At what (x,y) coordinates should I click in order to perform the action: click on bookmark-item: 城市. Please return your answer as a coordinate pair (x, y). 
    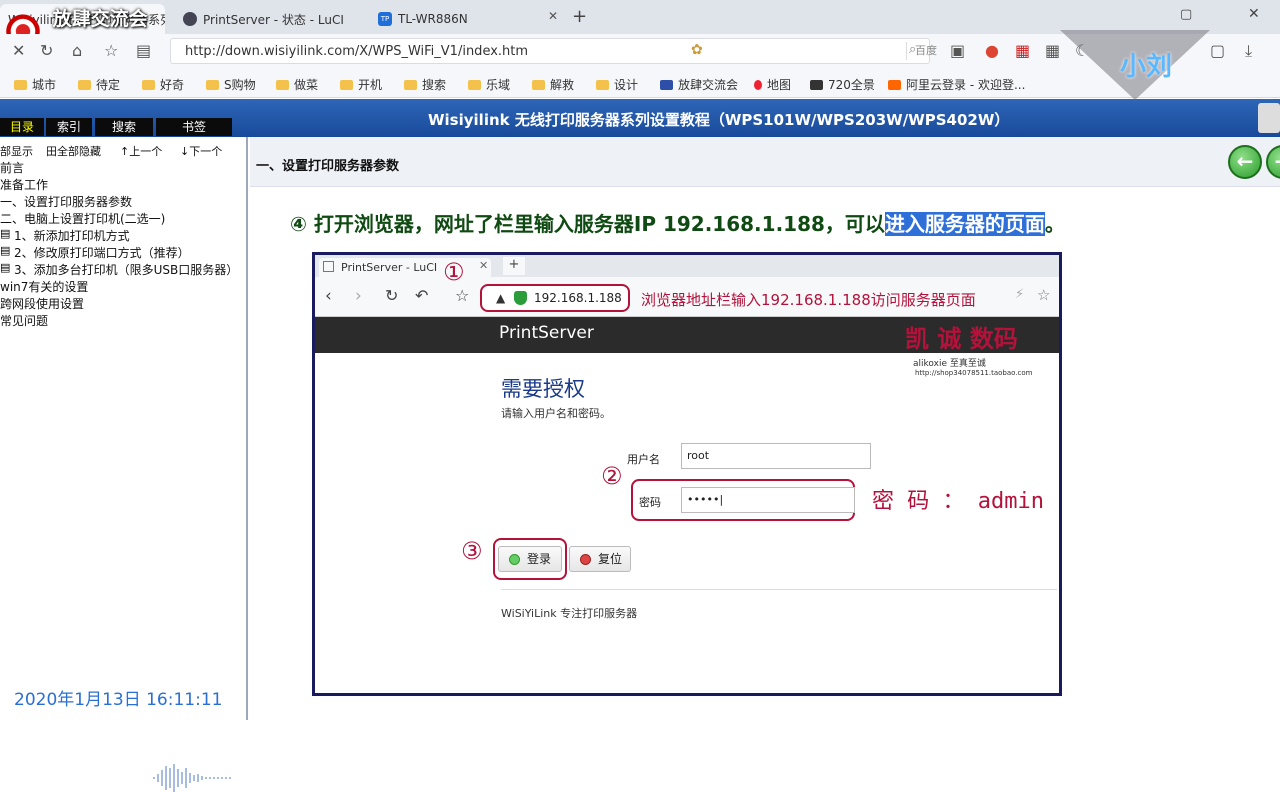
    Looking at the image, I should click on (35, 84).